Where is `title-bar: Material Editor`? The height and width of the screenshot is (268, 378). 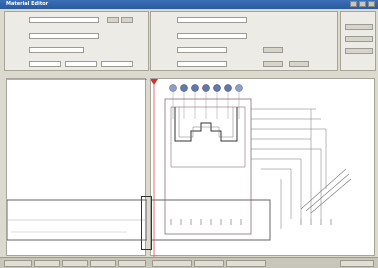
title-bar: Material Editor is located at coordinates (189, 4).